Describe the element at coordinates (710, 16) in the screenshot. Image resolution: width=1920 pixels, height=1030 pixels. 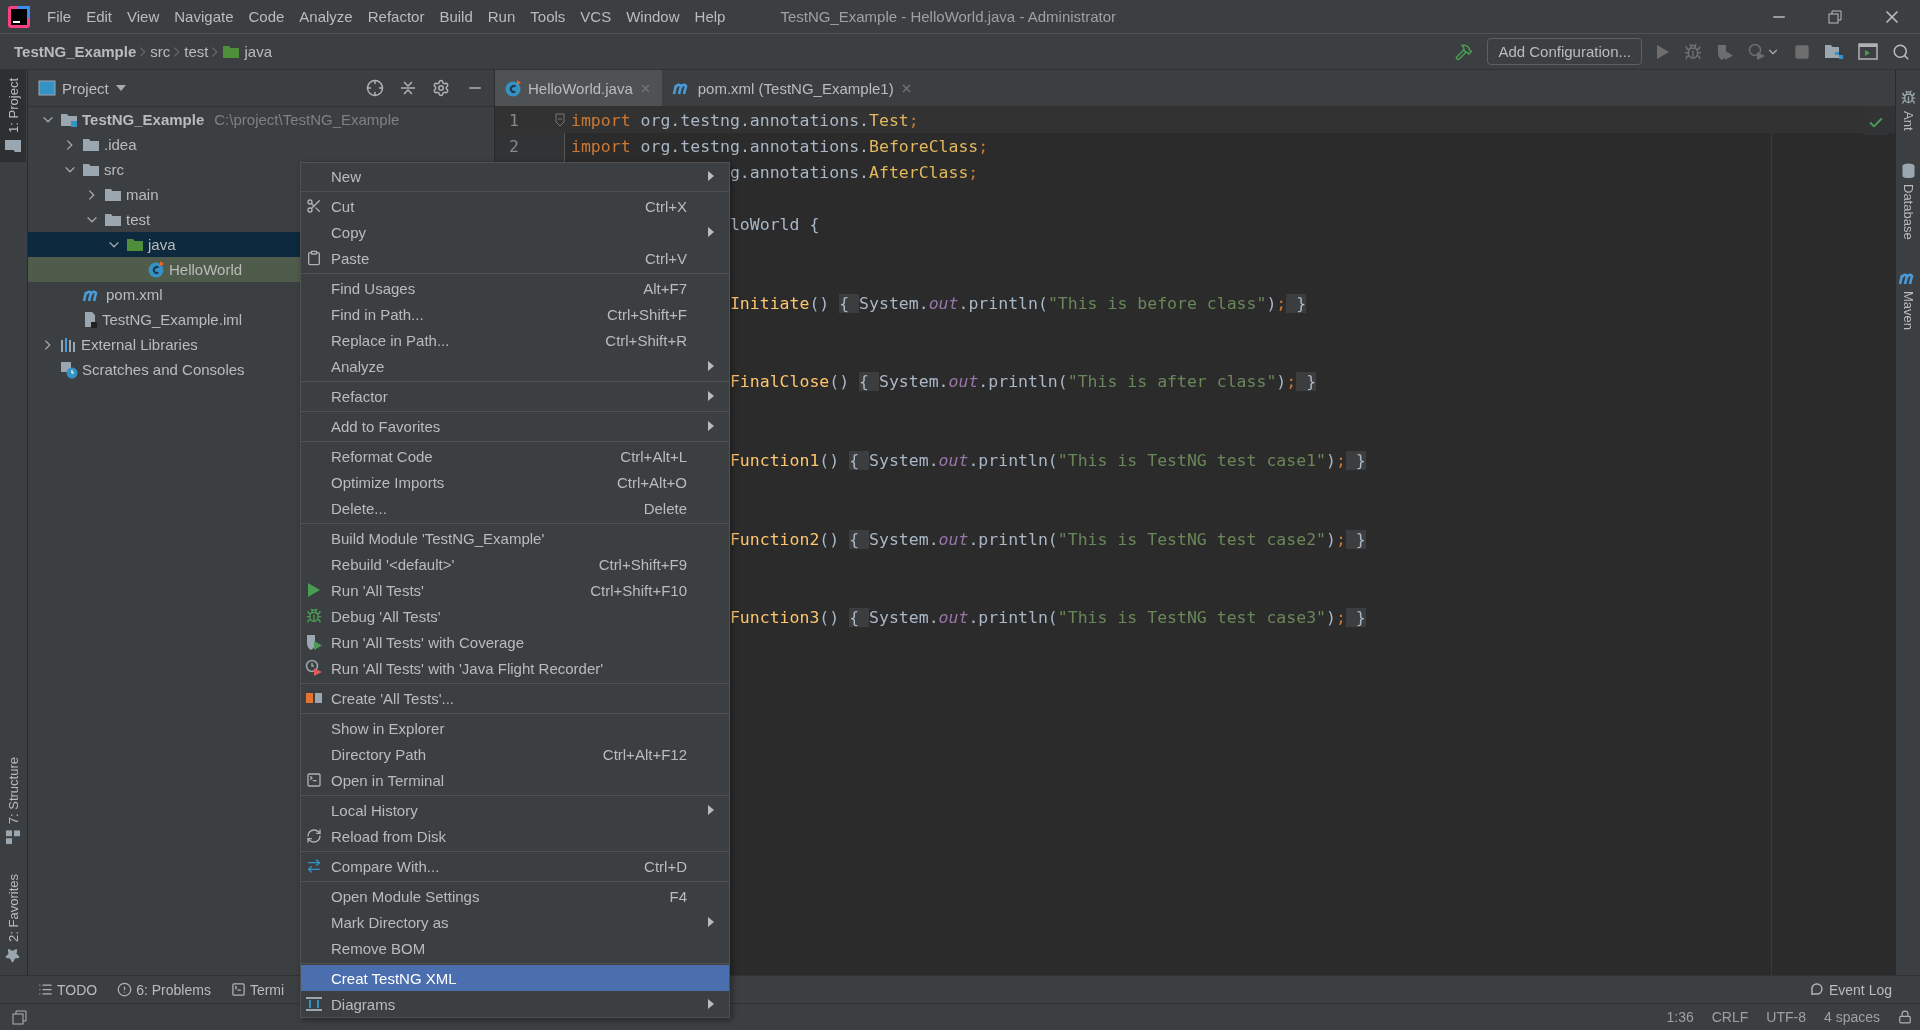
I see `menu-bar-item: Help` at that location.